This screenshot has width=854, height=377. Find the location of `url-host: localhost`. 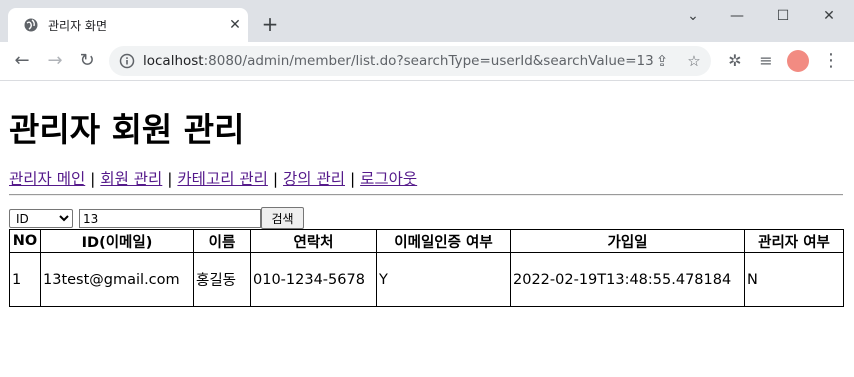

url-host: localhost is located at coordinates (173, 61).